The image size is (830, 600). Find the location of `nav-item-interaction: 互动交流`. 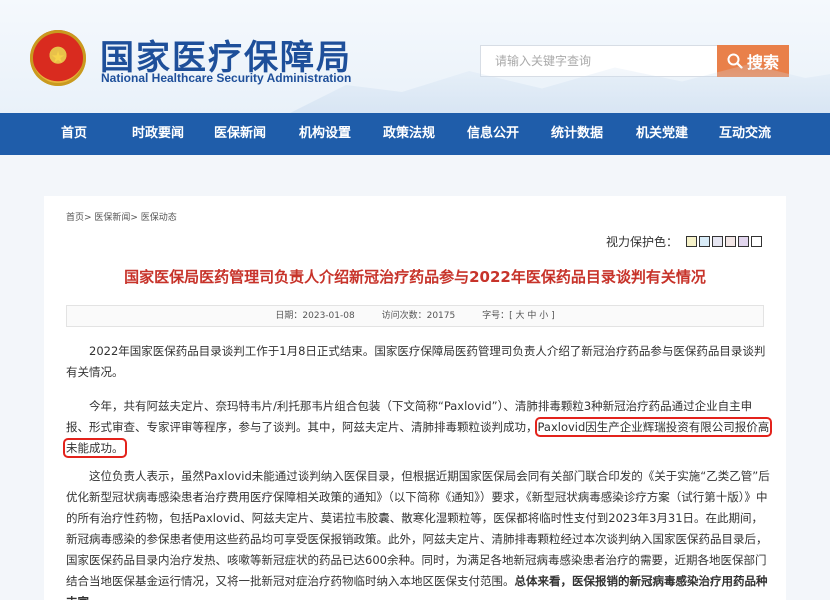

nav-item-interaction: 互动交流 is located at coordinates (745, 134).